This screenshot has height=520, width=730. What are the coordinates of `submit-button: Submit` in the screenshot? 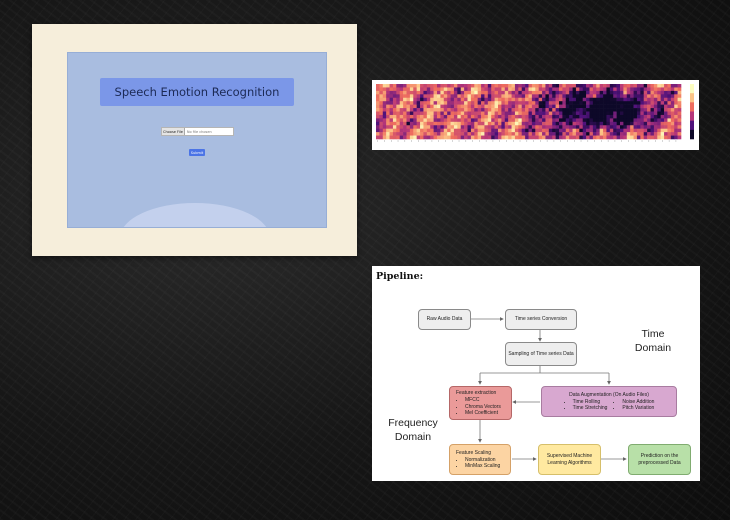 It's located at (197, 152).